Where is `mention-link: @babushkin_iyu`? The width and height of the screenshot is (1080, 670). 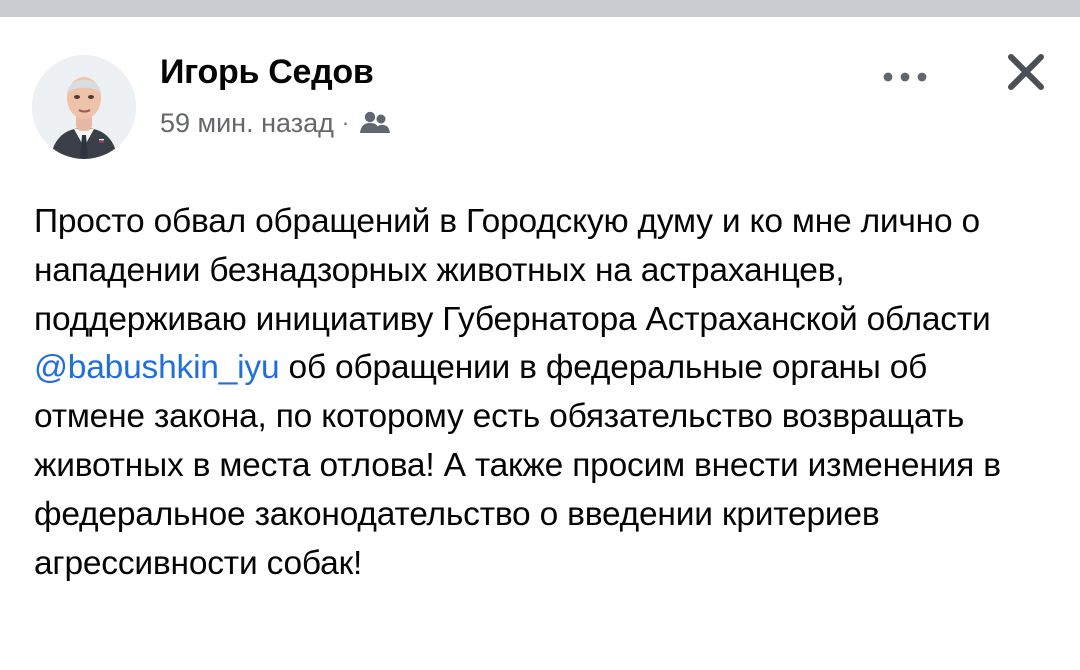 mention-link: @babushkin_iyu is located at coordinates (157, 367).